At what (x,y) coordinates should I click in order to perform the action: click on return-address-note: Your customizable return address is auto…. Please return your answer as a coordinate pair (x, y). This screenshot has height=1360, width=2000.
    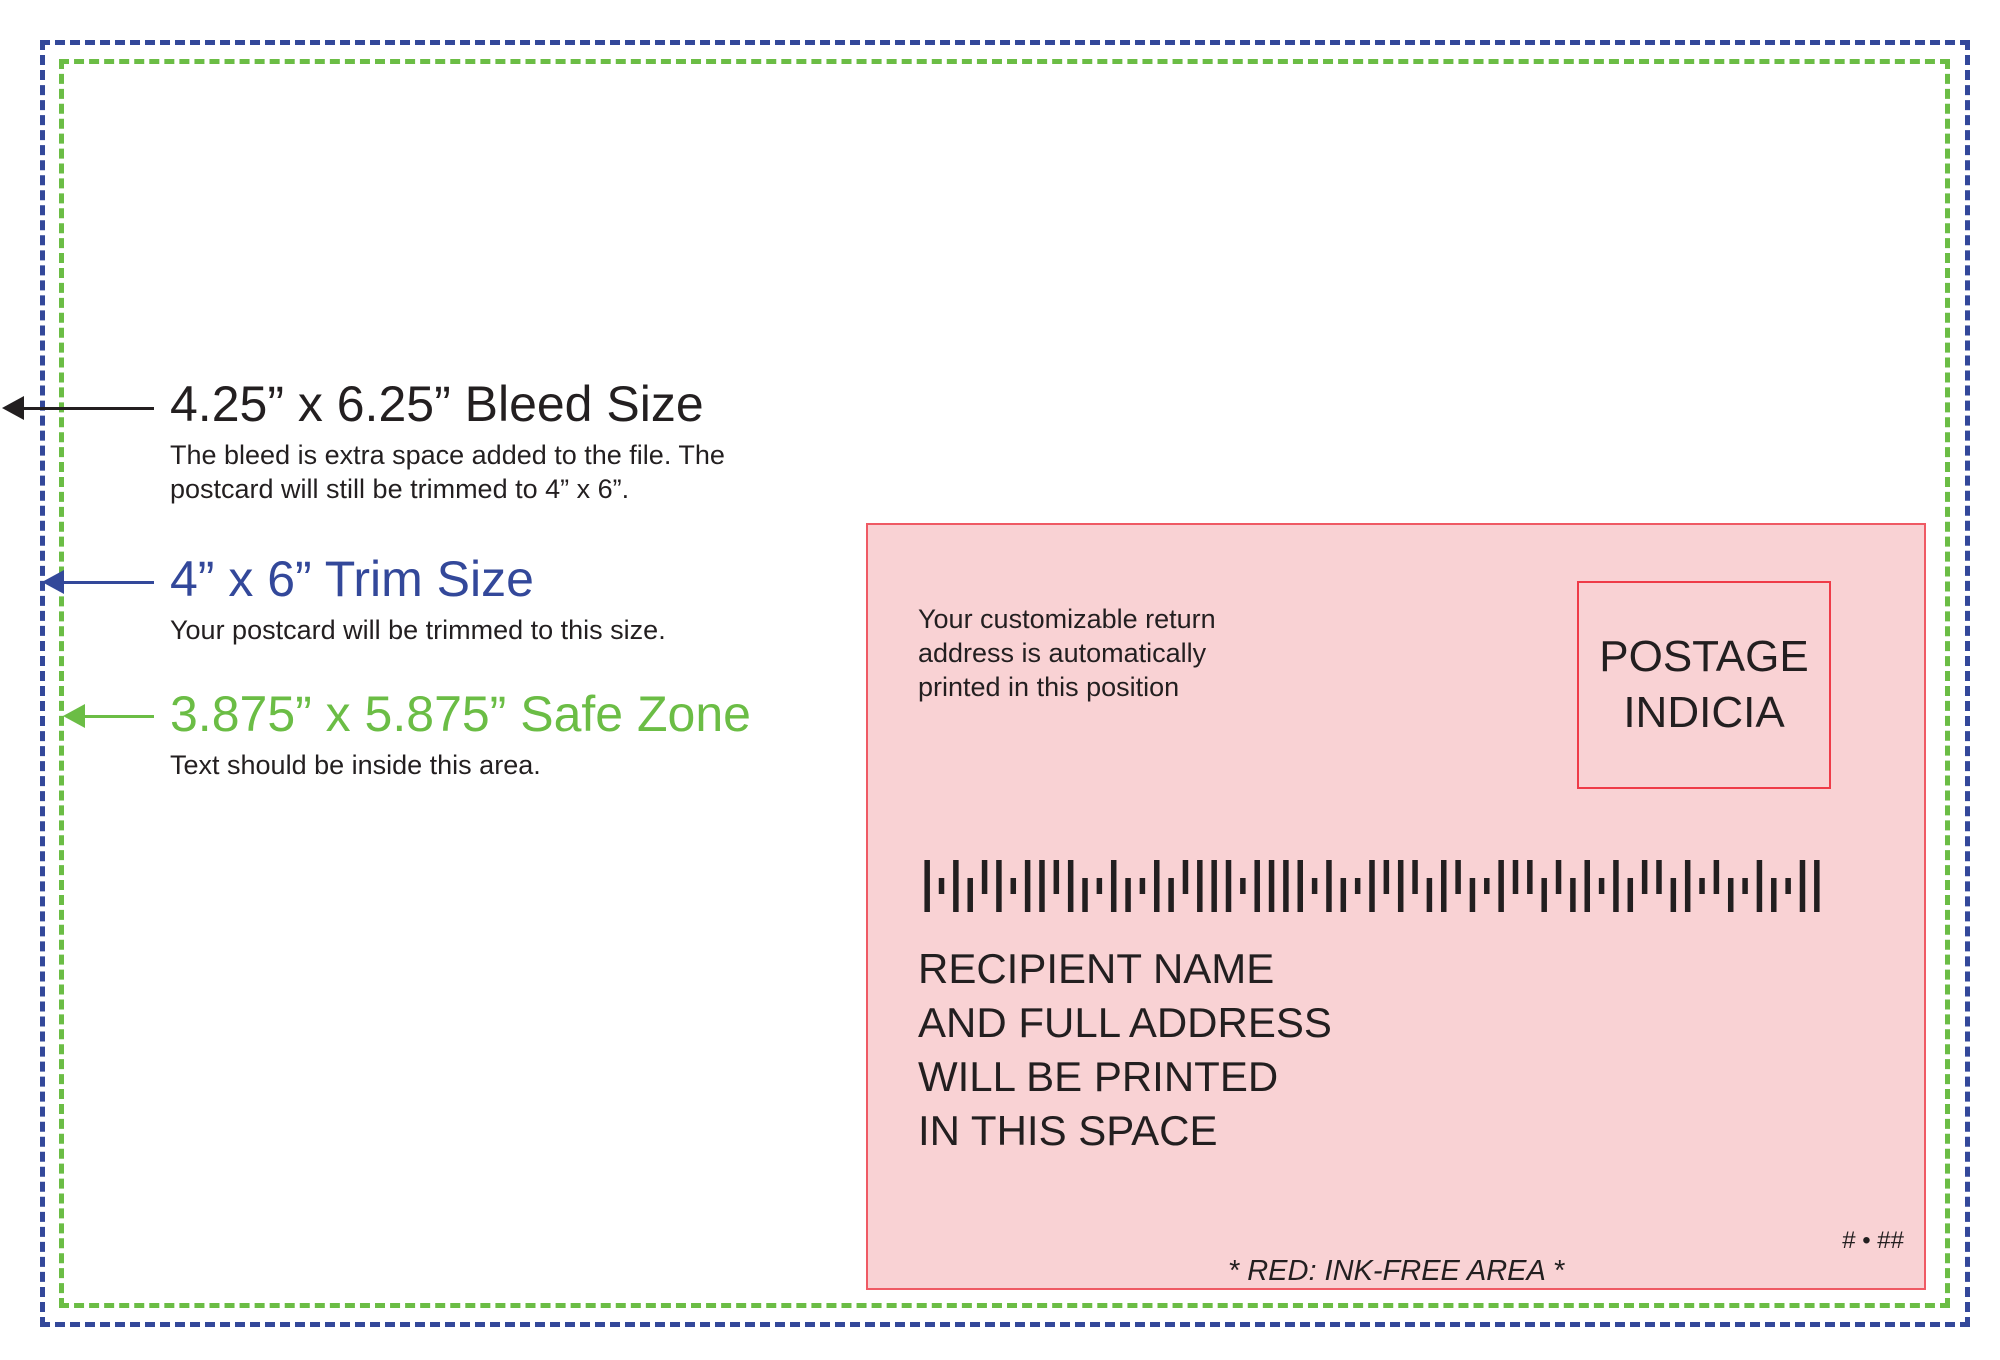
    Looking at the image, I should click on (1118, 653).